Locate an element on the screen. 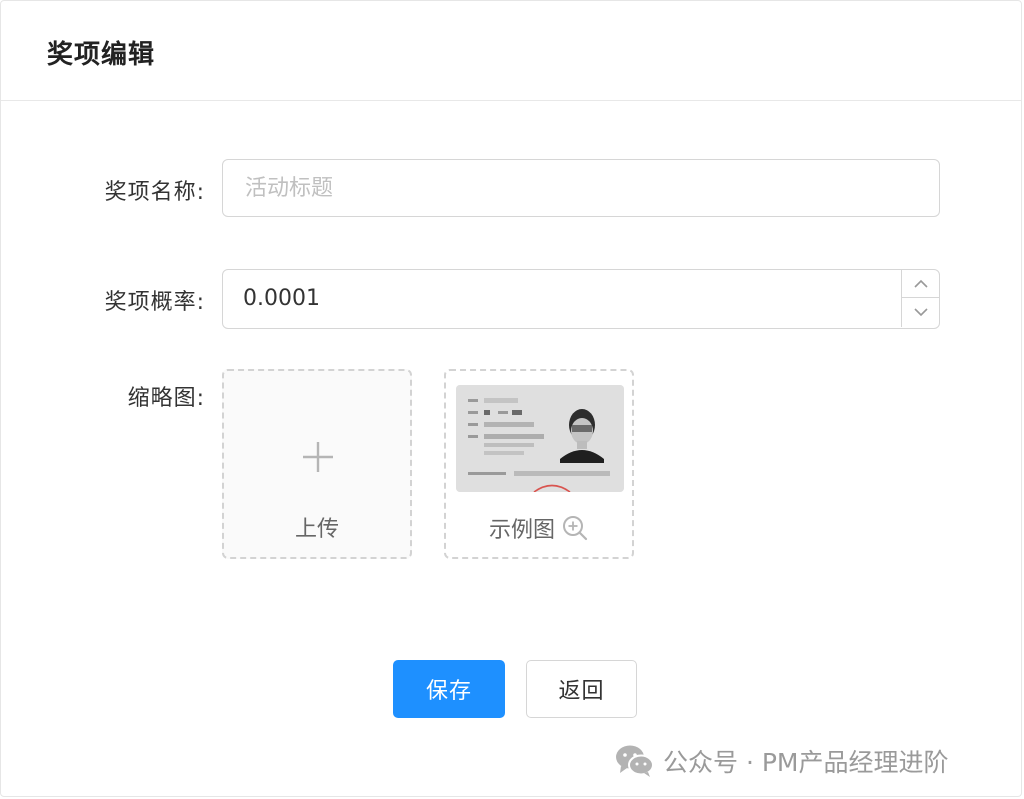 The height and width of the screenshot is (799, 1024). example-id-card-image is located at coordinates (540, 438).